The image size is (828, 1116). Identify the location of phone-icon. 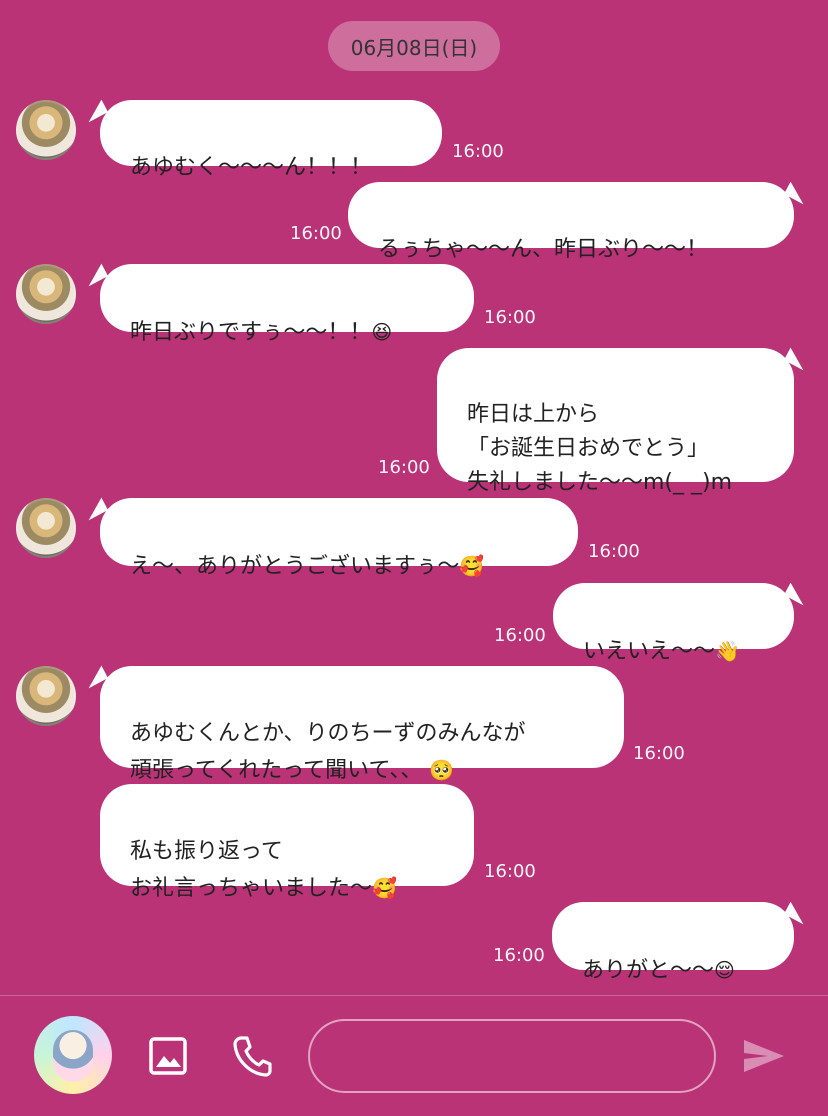
(252, 1056).